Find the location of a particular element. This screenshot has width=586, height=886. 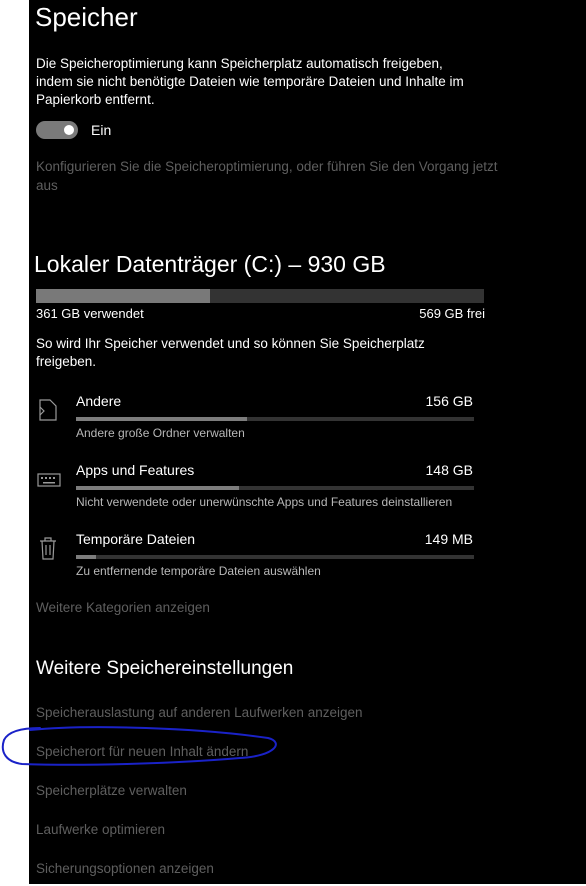

manage-storage-spaces-link: Speicherplätze verwalten is located at coordinates (111, 790).